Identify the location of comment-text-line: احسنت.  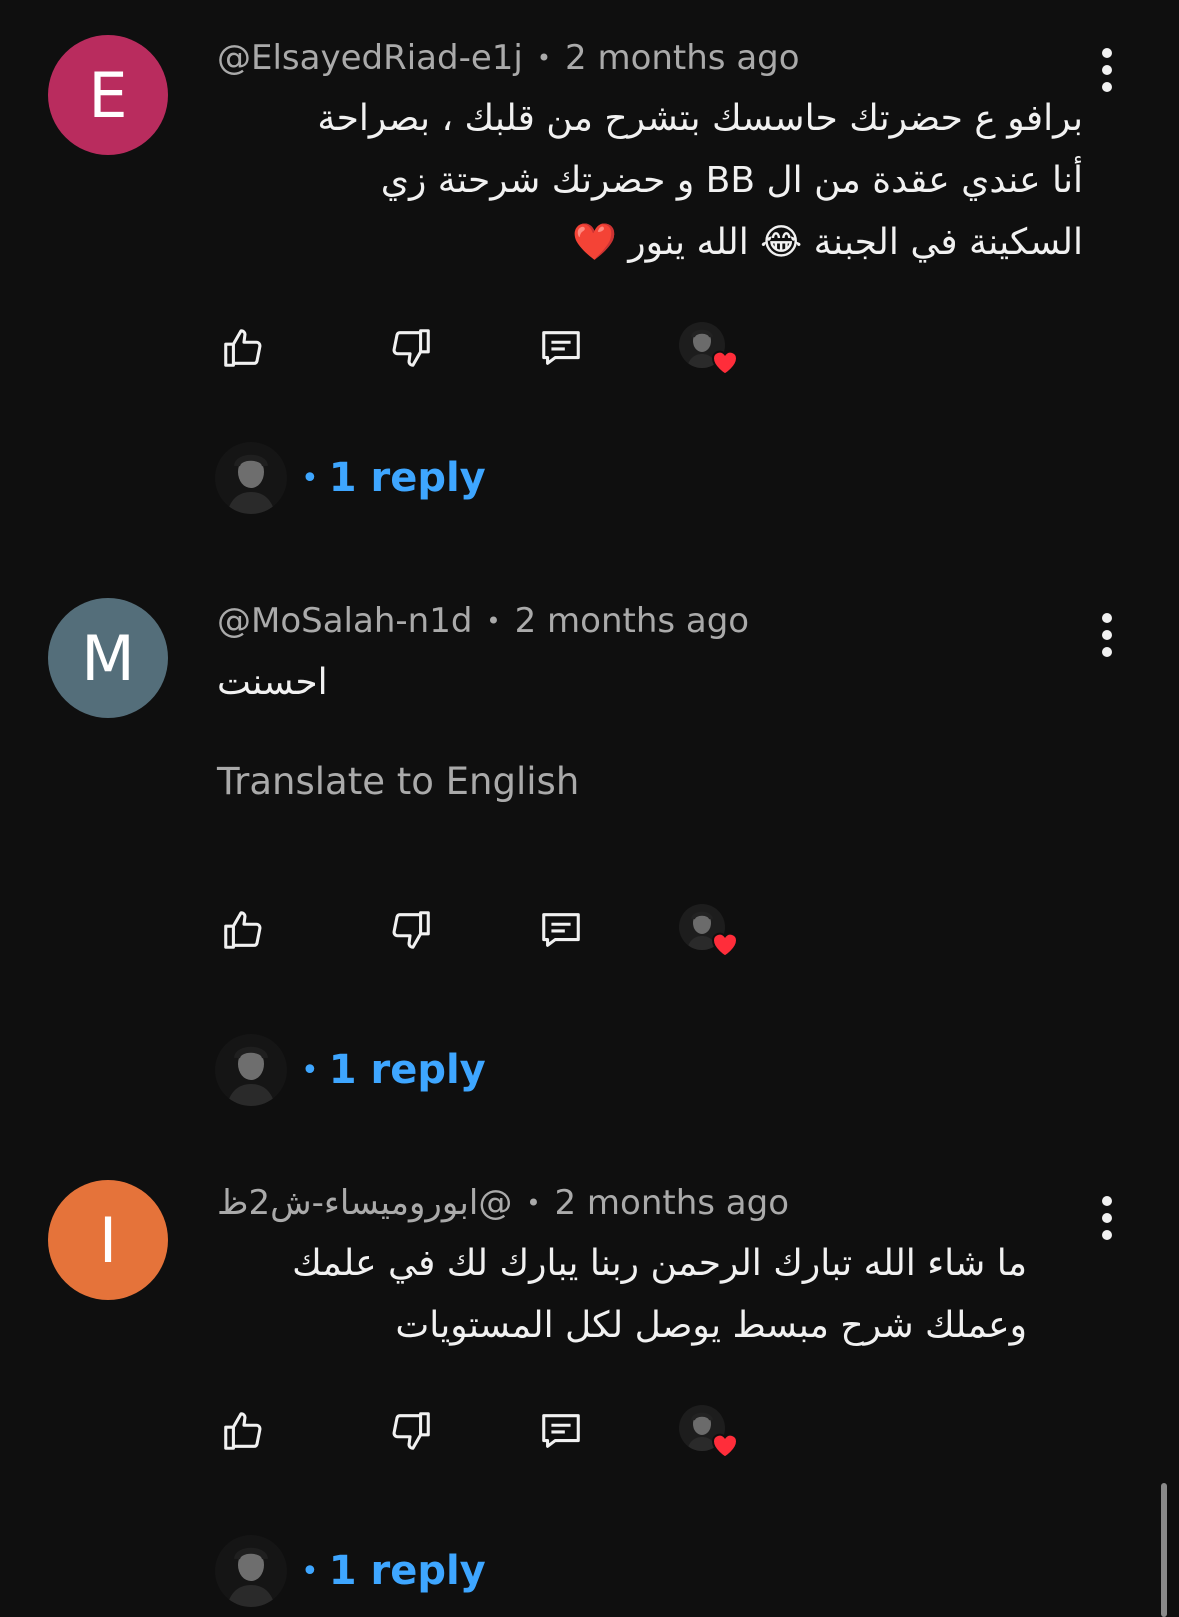
(272, 682).